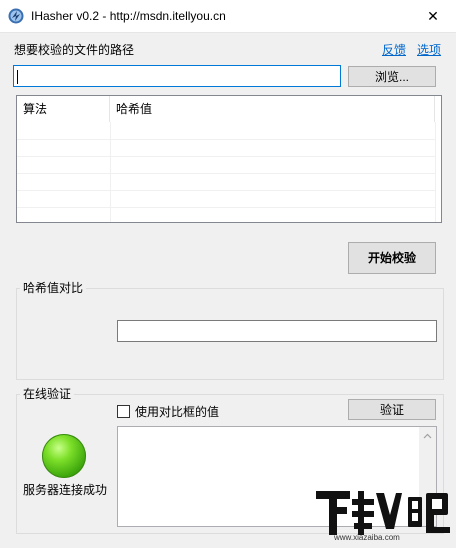 The height and width of the screenshot is (548, 456). Describe the element at coordinates (228, 16) in the screenshot. I see `title-bar: IHasher v0.2 - http://msdn.itellyou.cn ✕` at that location.